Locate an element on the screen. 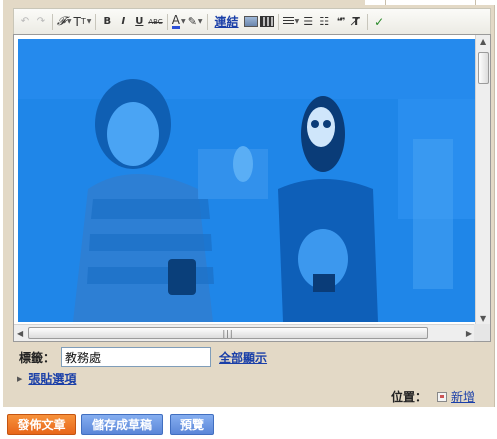  underline-button: U is located at coordinates (139, 22).